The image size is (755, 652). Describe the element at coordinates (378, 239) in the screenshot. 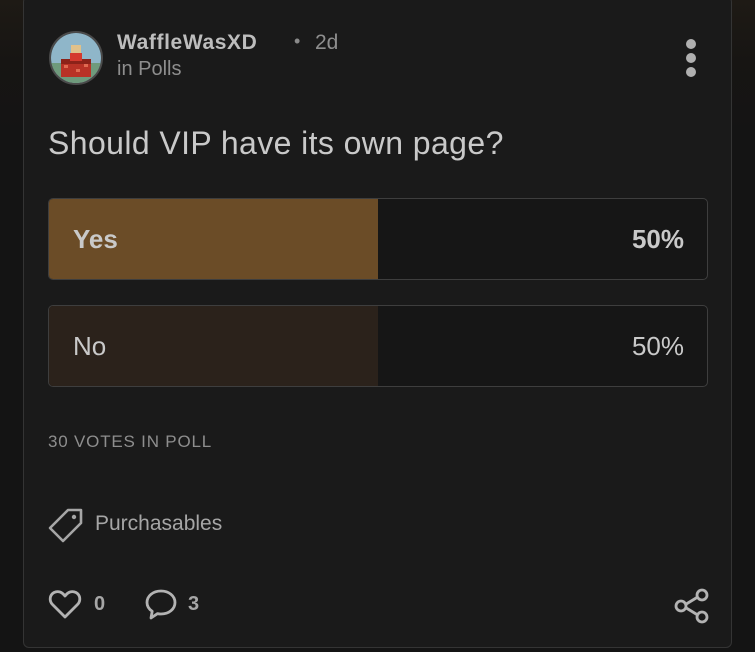

I see `poll-option-yes: Yes 50%` at that location.